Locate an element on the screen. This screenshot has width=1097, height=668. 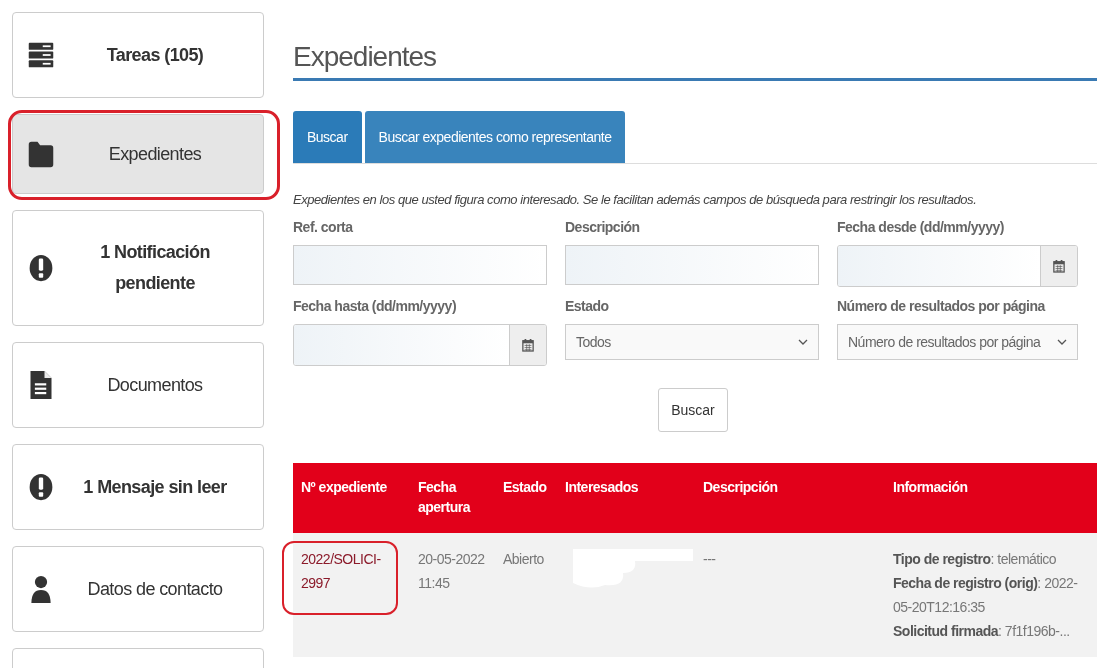
sidebar-item: Expedientes is located at coordinates (138, 154).